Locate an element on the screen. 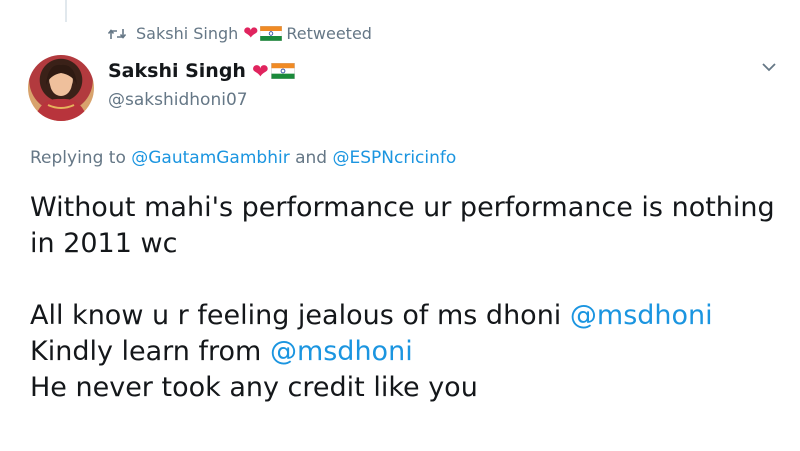 The height and width of the screenshot is (451, 800). author-name-row: Sakshi Singh ❤ is located at coordinates (201, 71).